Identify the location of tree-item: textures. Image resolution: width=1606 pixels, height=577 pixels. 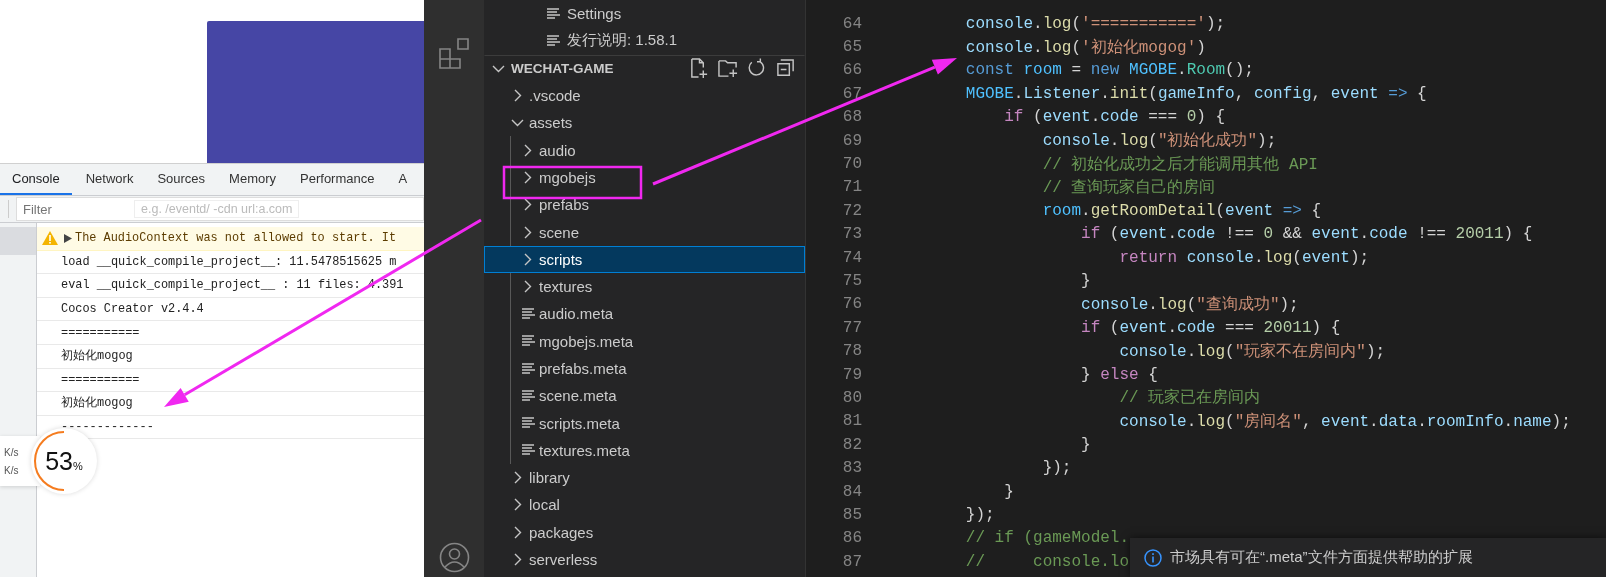
(644, 286).